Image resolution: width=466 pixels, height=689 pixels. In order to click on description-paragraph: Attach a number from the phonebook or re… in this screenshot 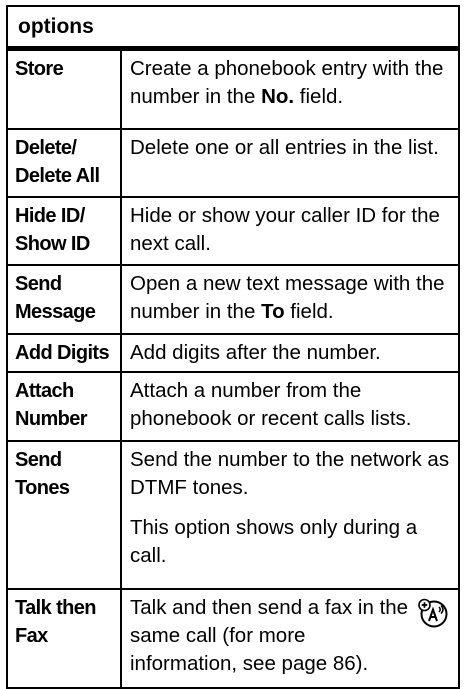, I will do `click(271, 404)`.